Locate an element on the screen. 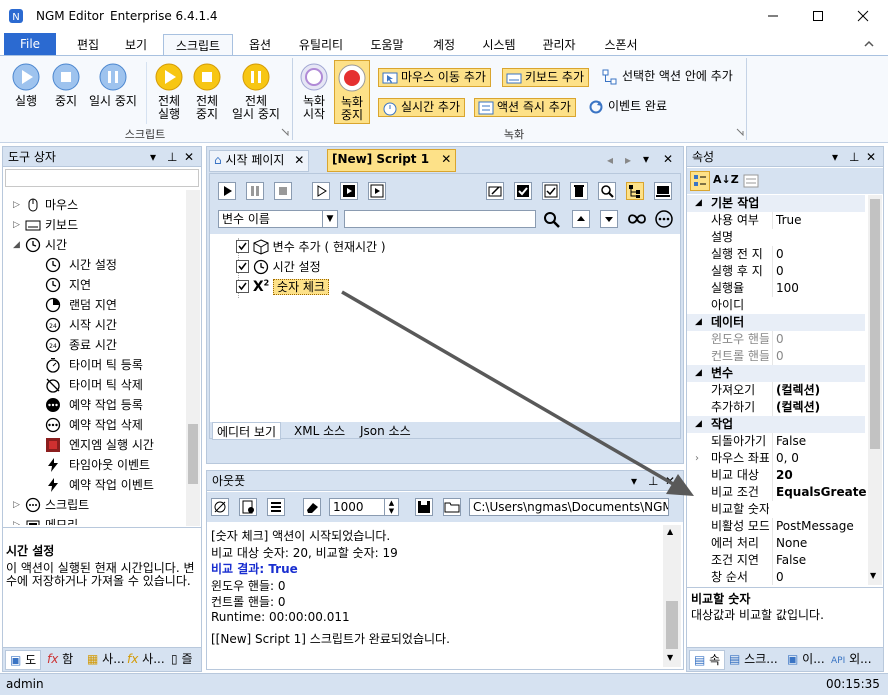 The height and width of the screenshot is (695, 888). tab-scroll-right-icon: ▸ is located at coordinates (628, 160).